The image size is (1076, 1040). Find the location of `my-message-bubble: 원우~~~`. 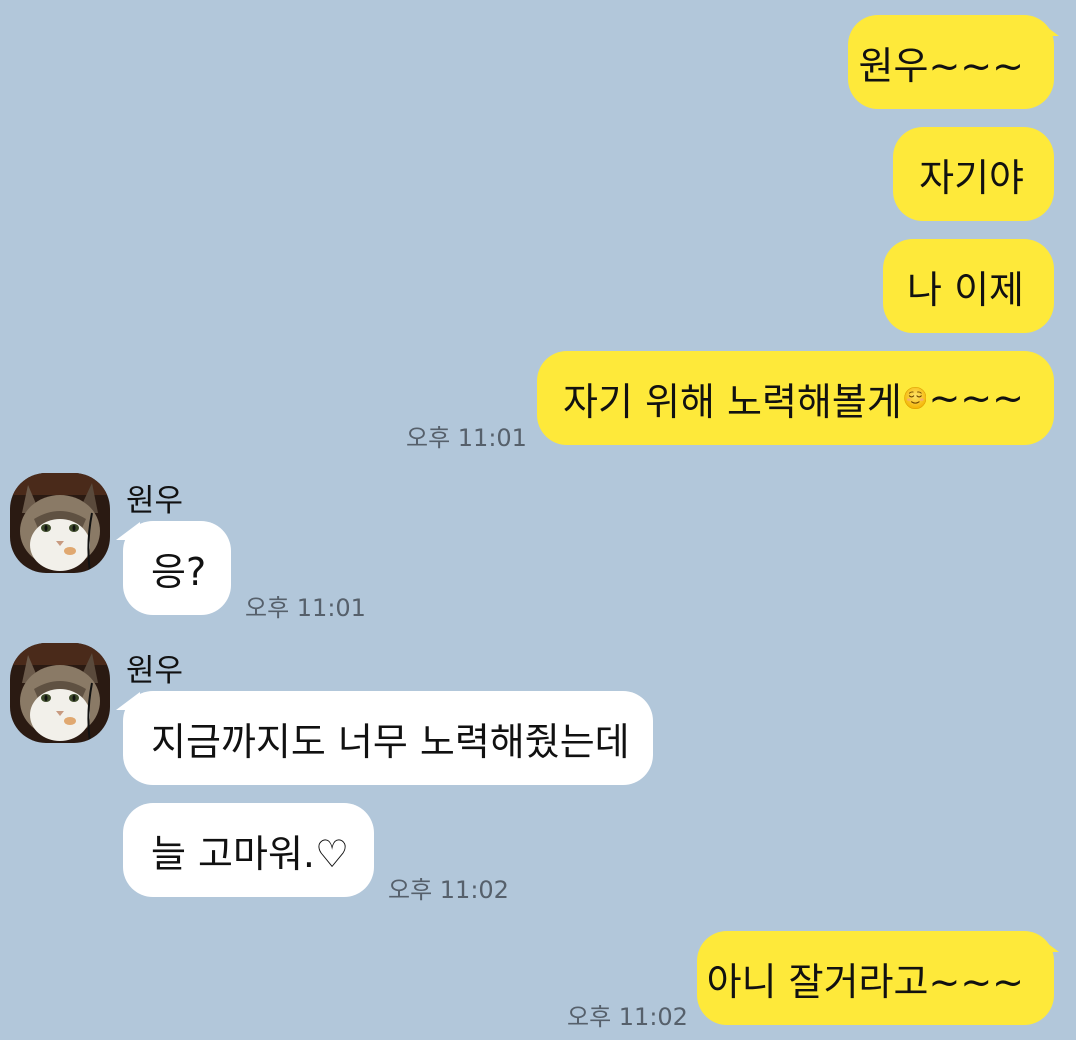

my-message-bubble: 원우~~~ is located at coordinates (951, 62).